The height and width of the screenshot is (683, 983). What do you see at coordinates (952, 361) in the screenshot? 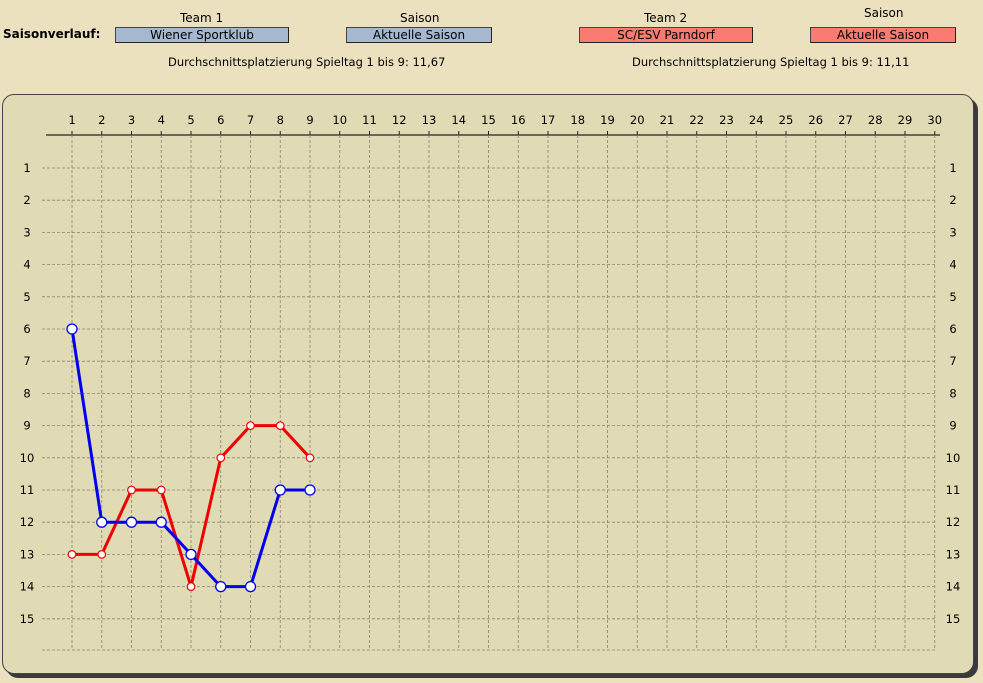
I see `y-tick-label-right: 7` at bounding box center [952, 361].